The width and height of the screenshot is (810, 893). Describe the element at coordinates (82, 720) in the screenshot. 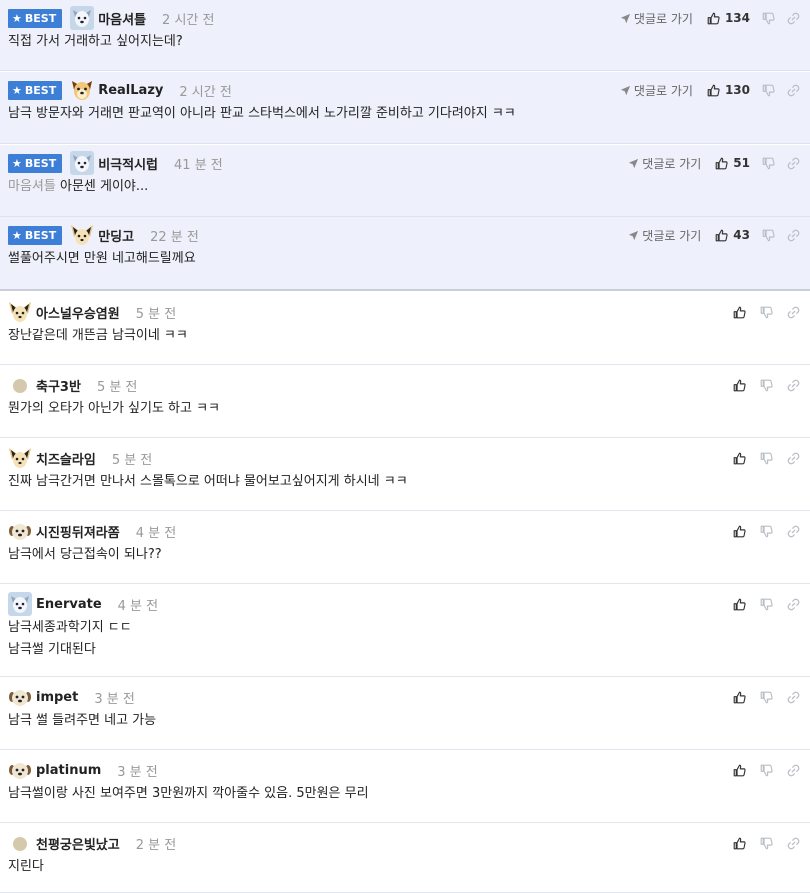

I see `comment-text: 남극 썰 들려주면 네고 가능` at that location.